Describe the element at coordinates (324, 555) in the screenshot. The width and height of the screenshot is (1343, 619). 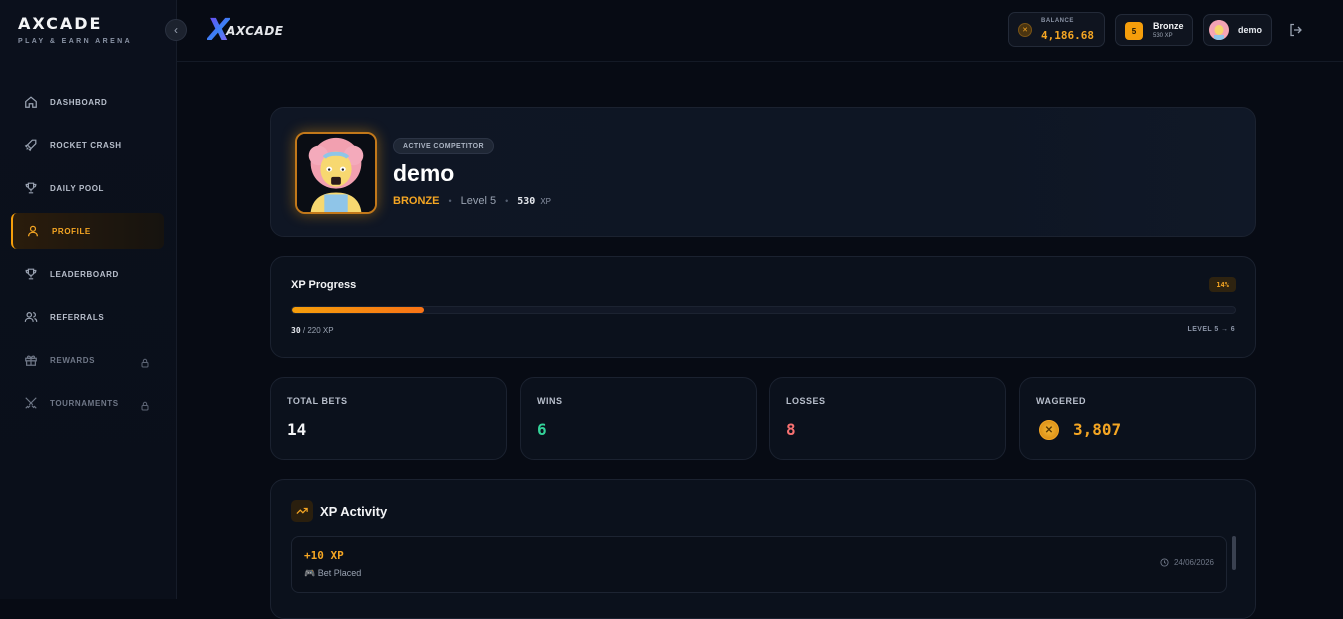
I see `activity-xp: +10 XP` at that location.